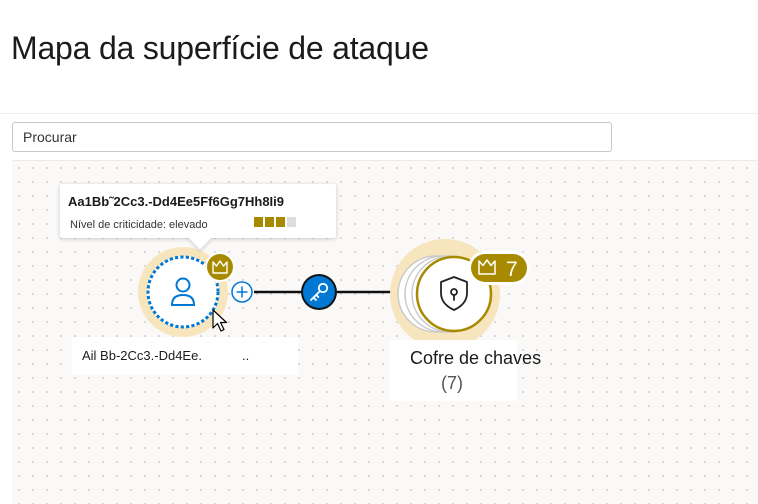 This screenshot has width=758, height=504. I want to click on criticality-bars, so click(275, 222).